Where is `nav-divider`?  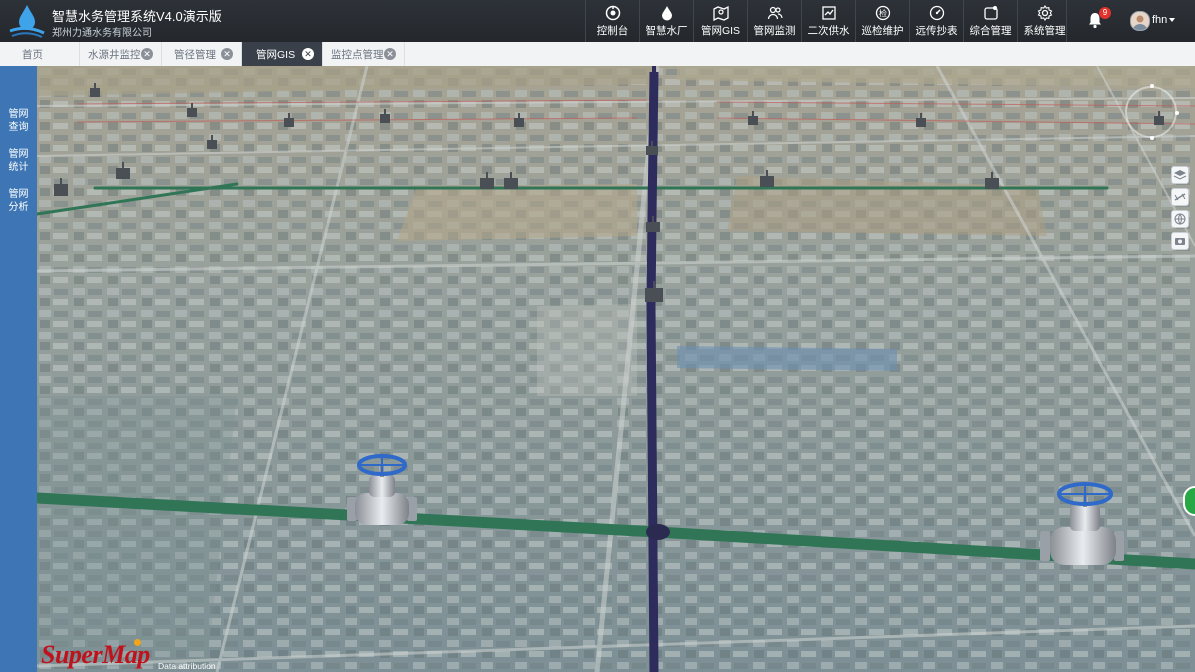 nav-divider is located at coordinates (1066, 21).